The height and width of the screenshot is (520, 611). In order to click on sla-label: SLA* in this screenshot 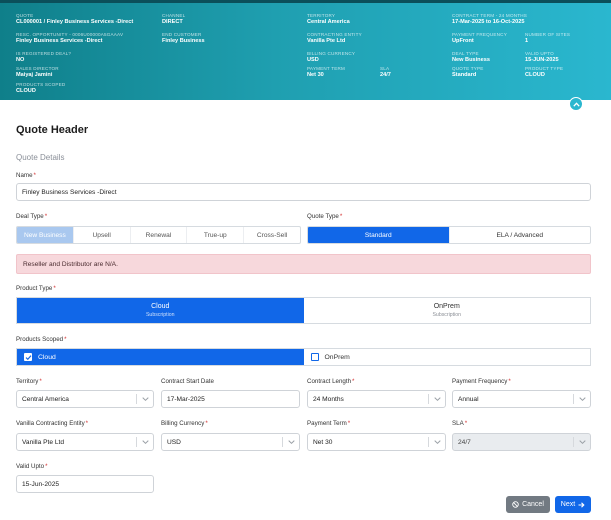, I will do `click(459, 423)`.